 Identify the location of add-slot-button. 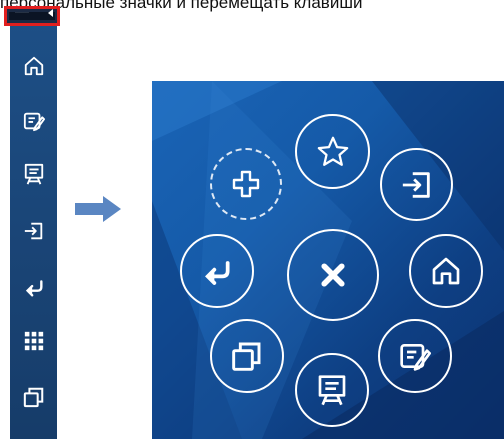
(246, 184).